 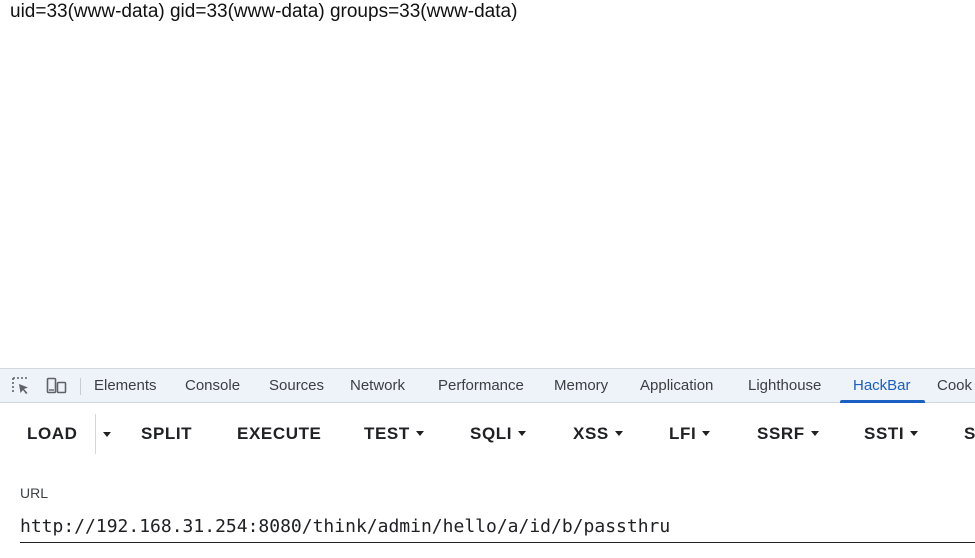 I want to click on tab-cookies: Cook, so click(x=954, y=386).